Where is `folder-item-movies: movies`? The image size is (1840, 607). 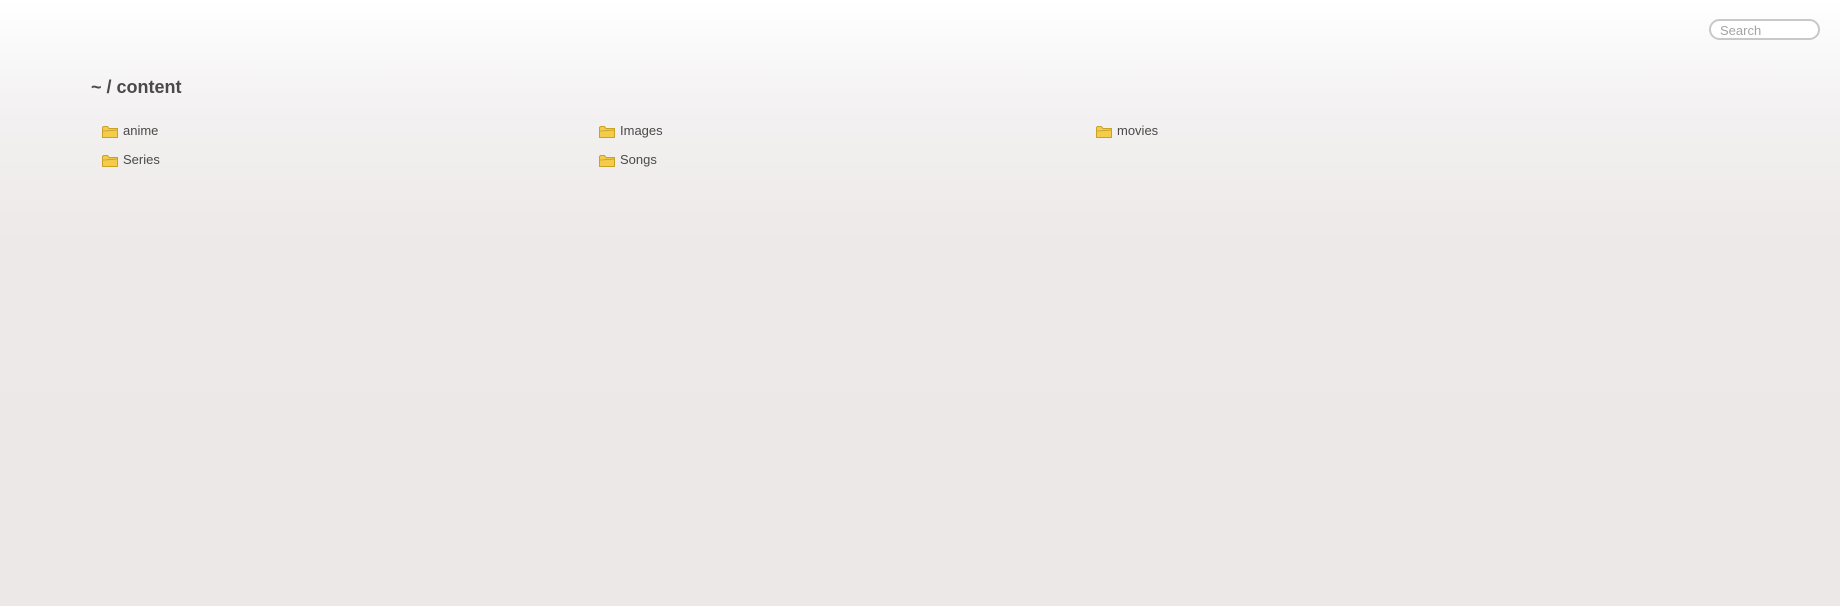 folder-item-movies: movies is located at coordinates (1127, 130).